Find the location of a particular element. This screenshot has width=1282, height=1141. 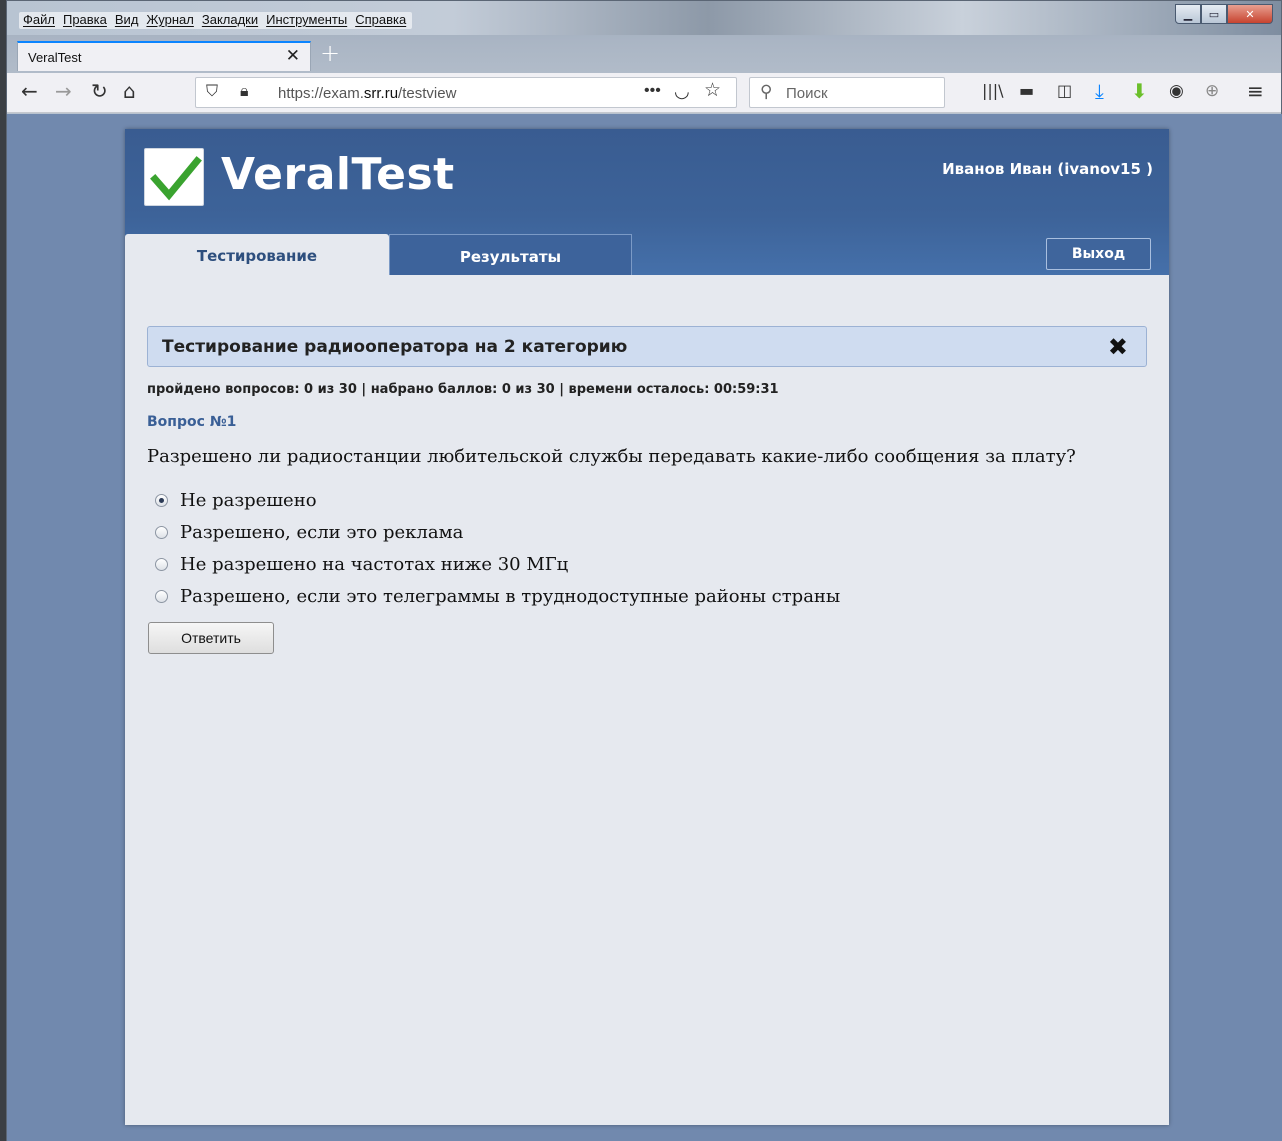

answer-option: Не разрешено is located at coordinates (497, 500).